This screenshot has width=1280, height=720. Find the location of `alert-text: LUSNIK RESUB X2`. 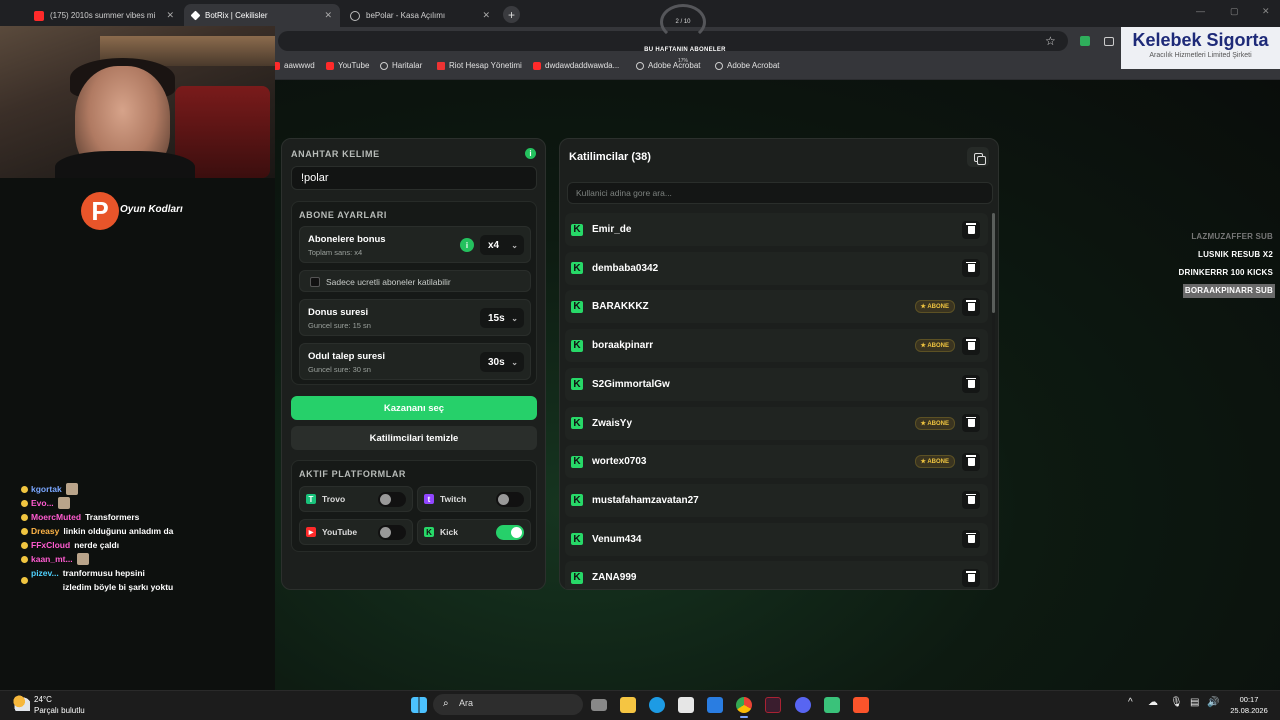

alert-text: LUSNIK RESUB X2 is located at coordinates (1235, 254).